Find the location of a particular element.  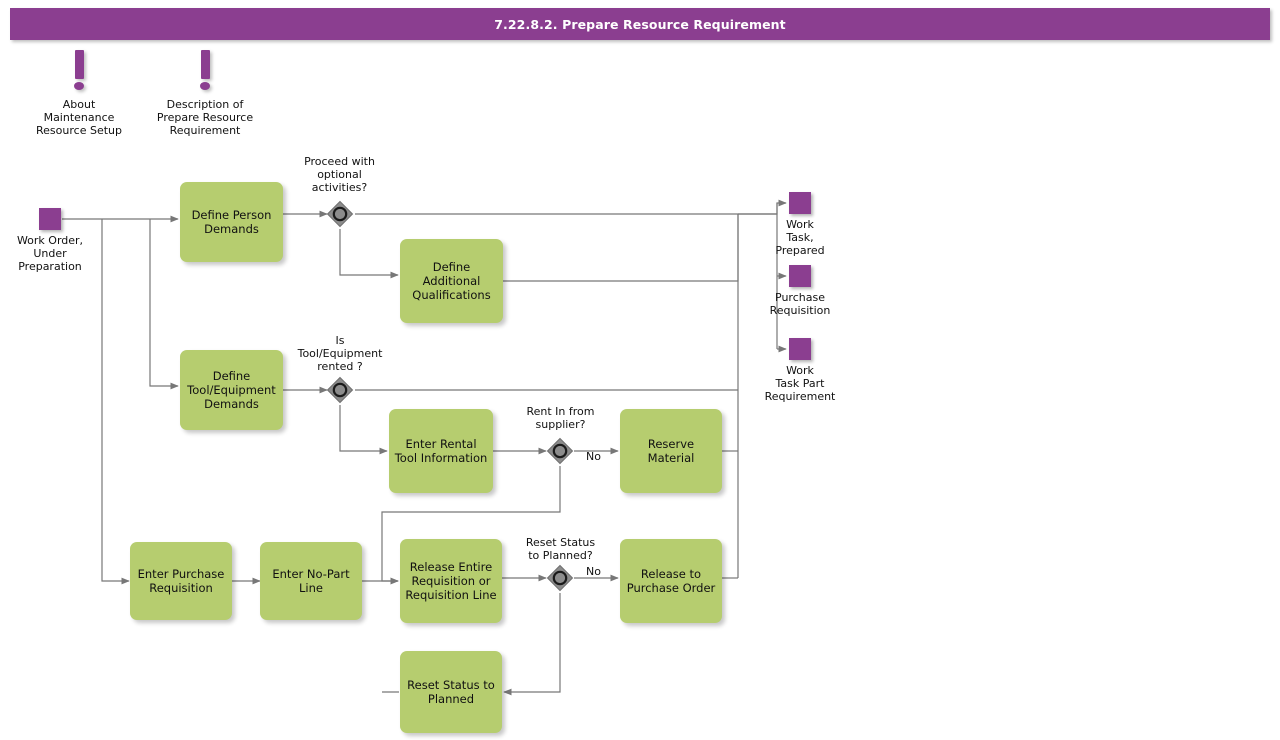

edge-start-to-enter-pr is located at coordinates (115, 402).